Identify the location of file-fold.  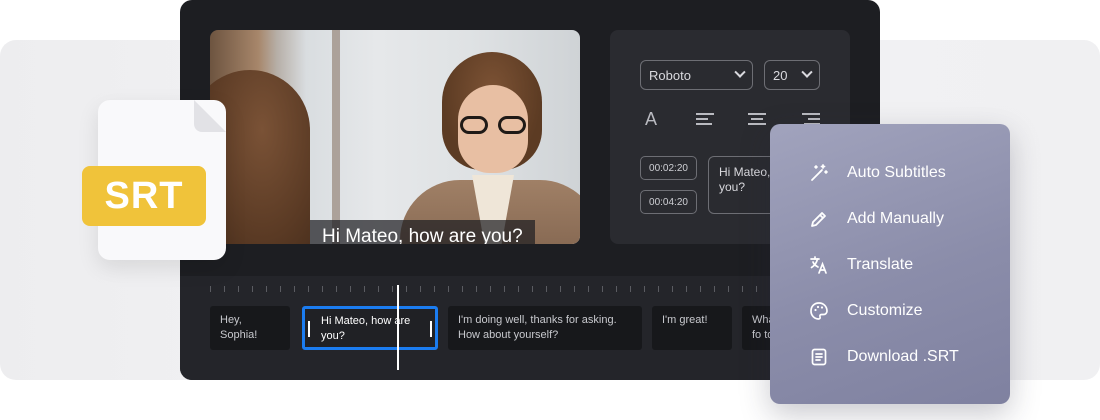
(210, 116).